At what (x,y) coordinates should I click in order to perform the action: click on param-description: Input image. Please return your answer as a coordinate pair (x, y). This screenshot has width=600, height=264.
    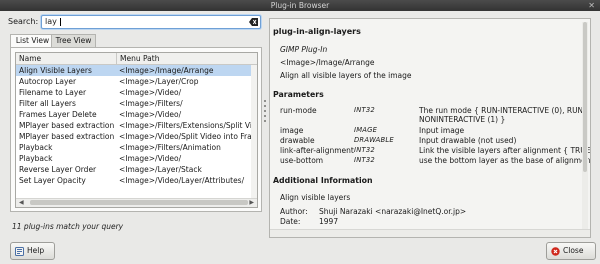
    Looking at the image, I should click on (442, 130).